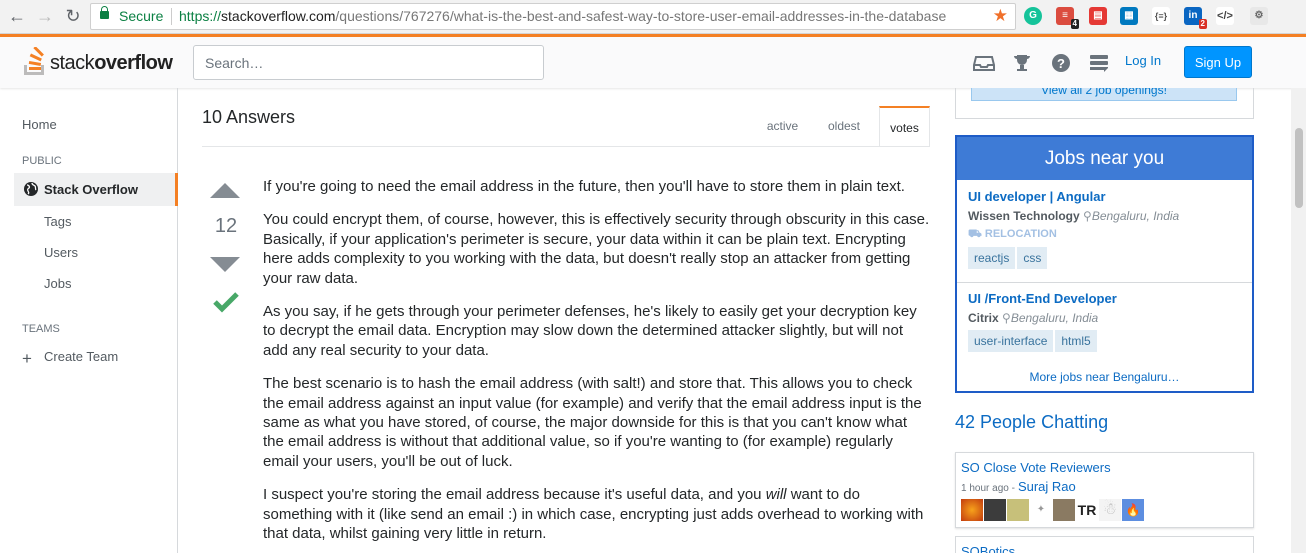 The width and height of the screenshot is (1306, 553). Describe the element at coordinates (1022, 63) in the screenshot. I see `achievements-icon` at that location.